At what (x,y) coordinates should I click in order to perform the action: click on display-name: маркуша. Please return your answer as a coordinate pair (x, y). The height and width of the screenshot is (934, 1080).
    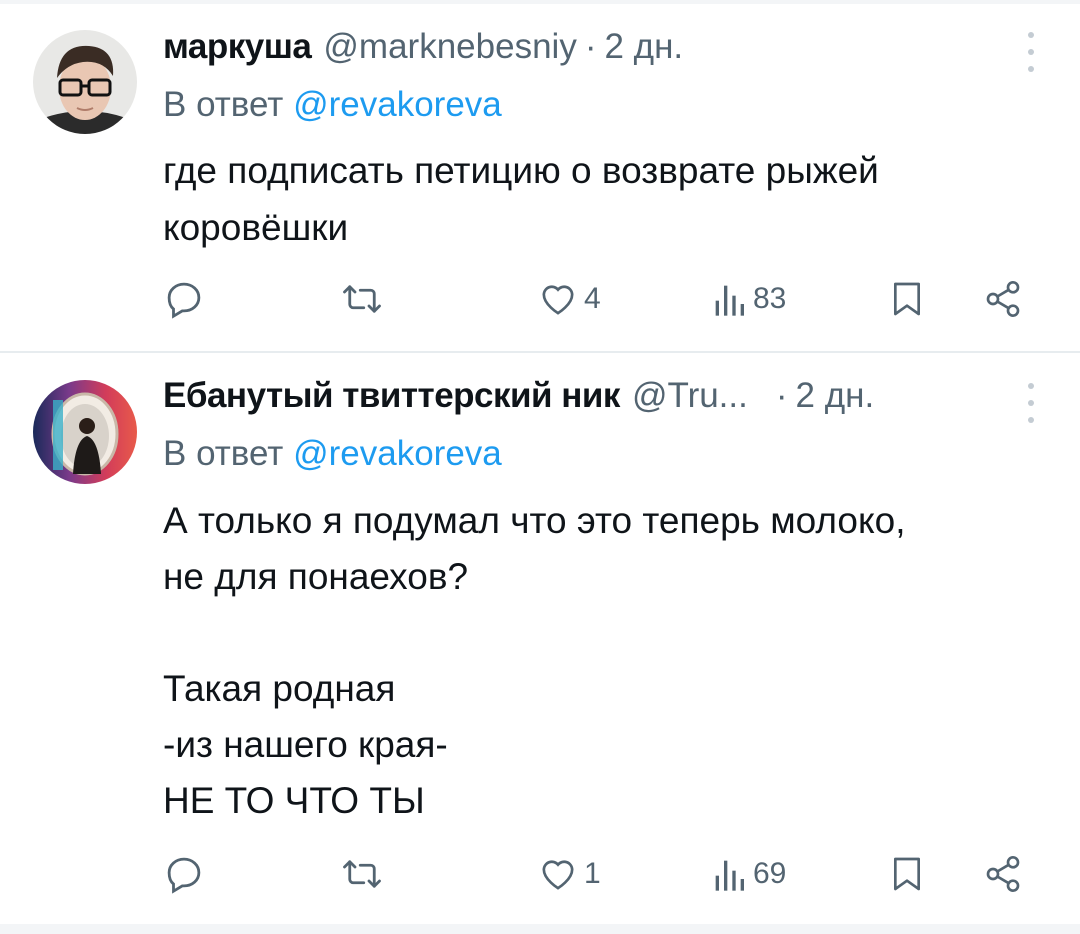
    Looking at the image, I should click on (237, 47).